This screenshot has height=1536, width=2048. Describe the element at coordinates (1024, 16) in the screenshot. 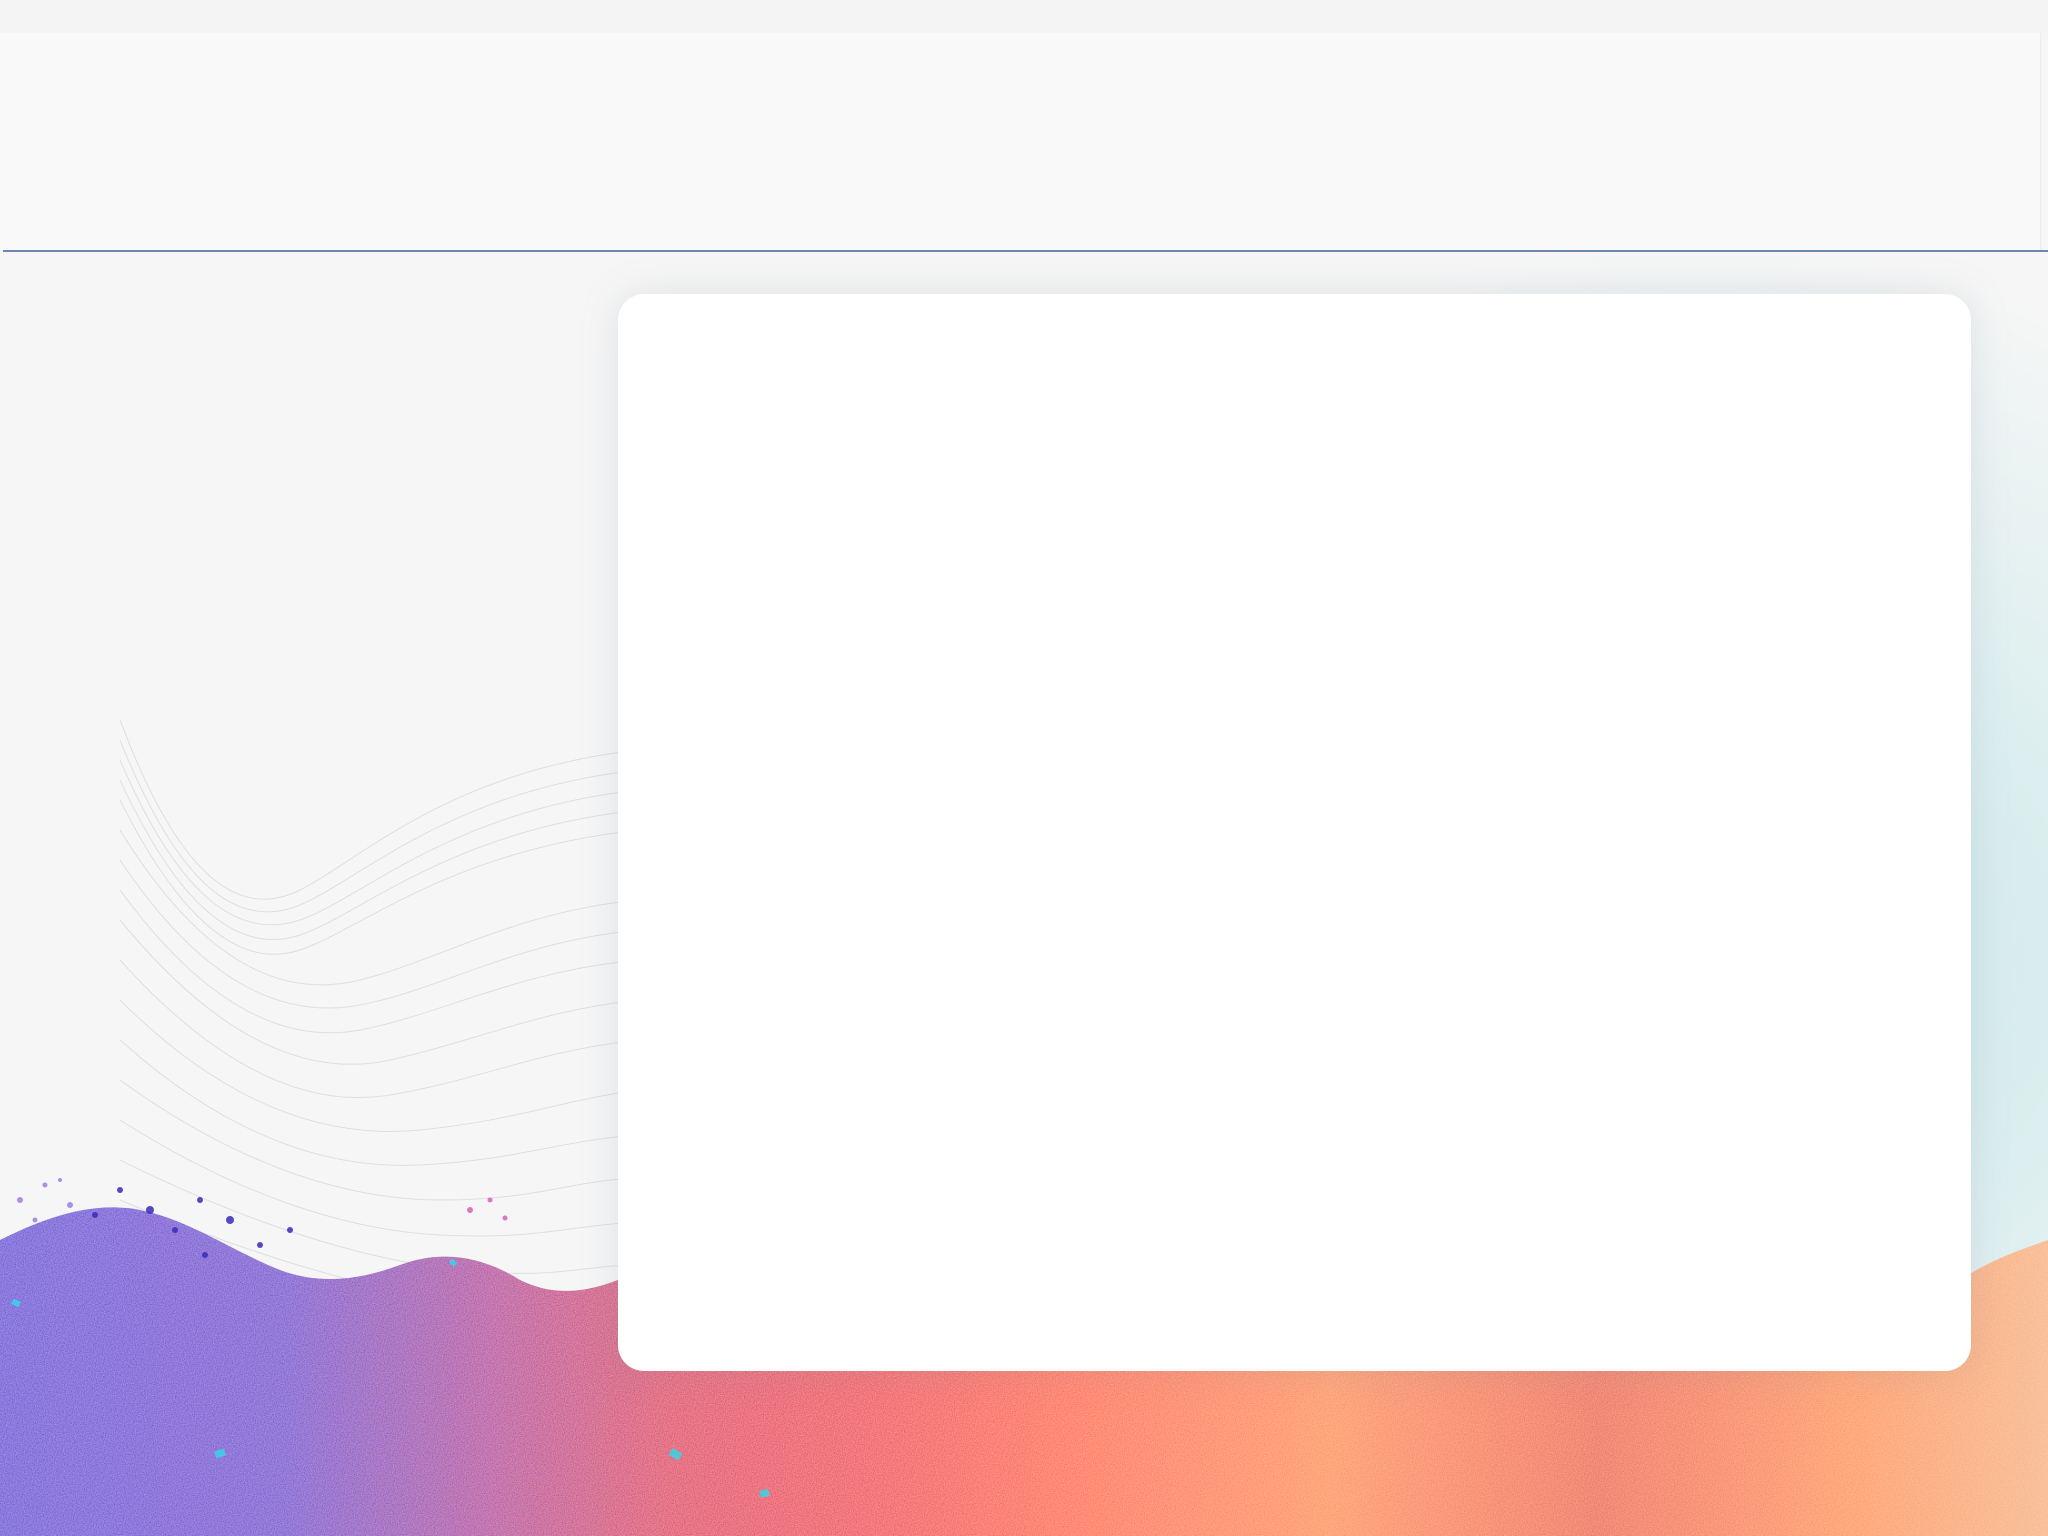

I see `top-strip` at that location.